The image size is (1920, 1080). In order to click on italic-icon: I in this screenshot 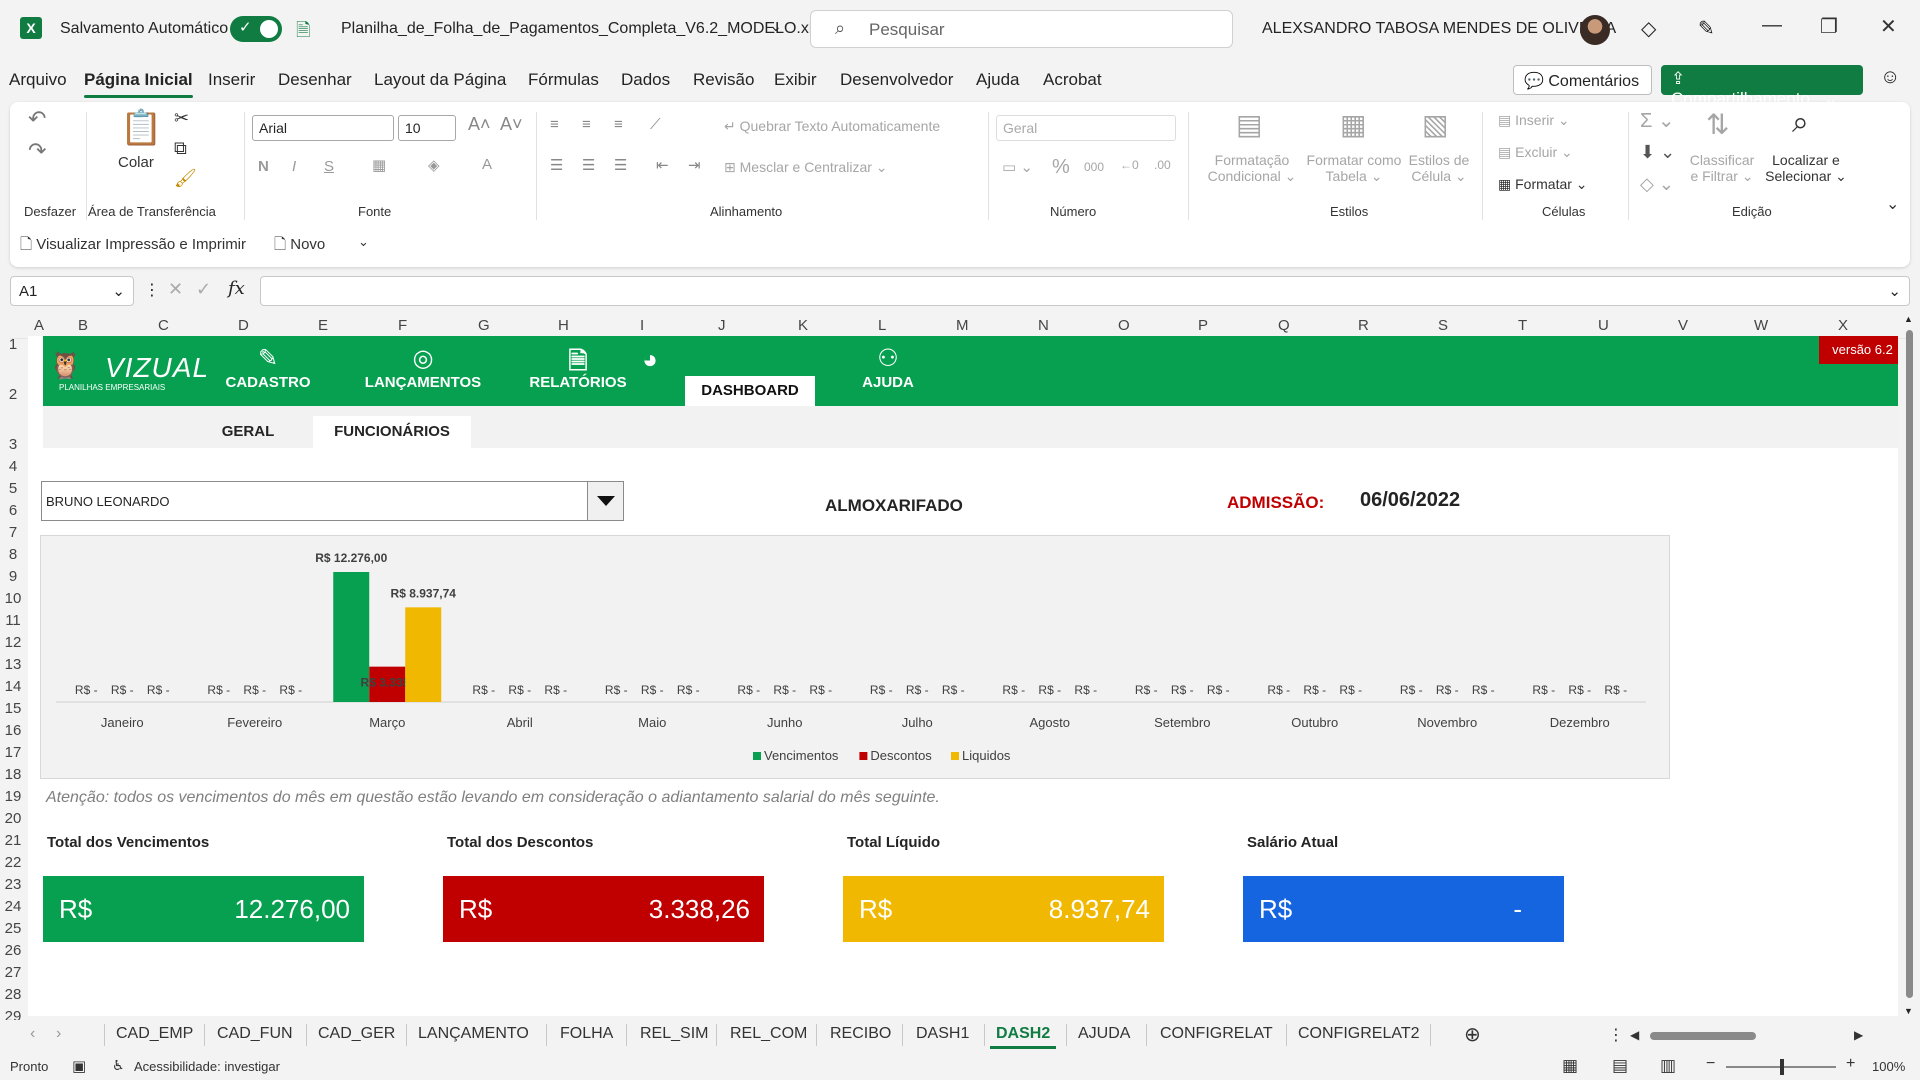, I will do `click(294, 166)`.